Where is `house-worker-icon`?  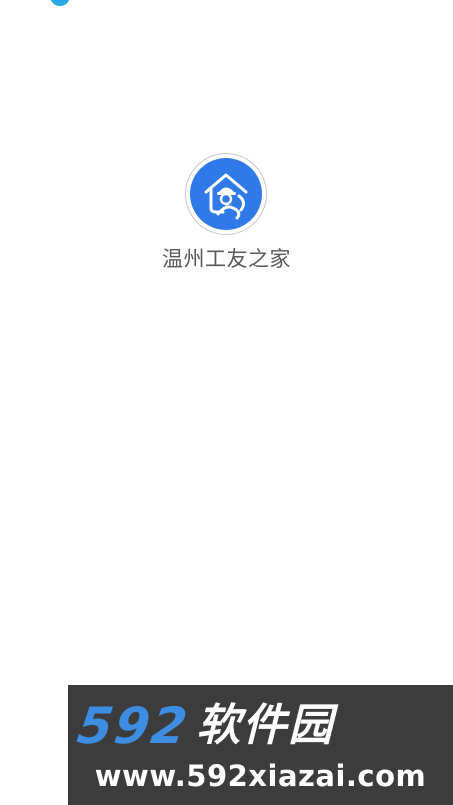 house-worker-icon is located at coordinates (226, 194).